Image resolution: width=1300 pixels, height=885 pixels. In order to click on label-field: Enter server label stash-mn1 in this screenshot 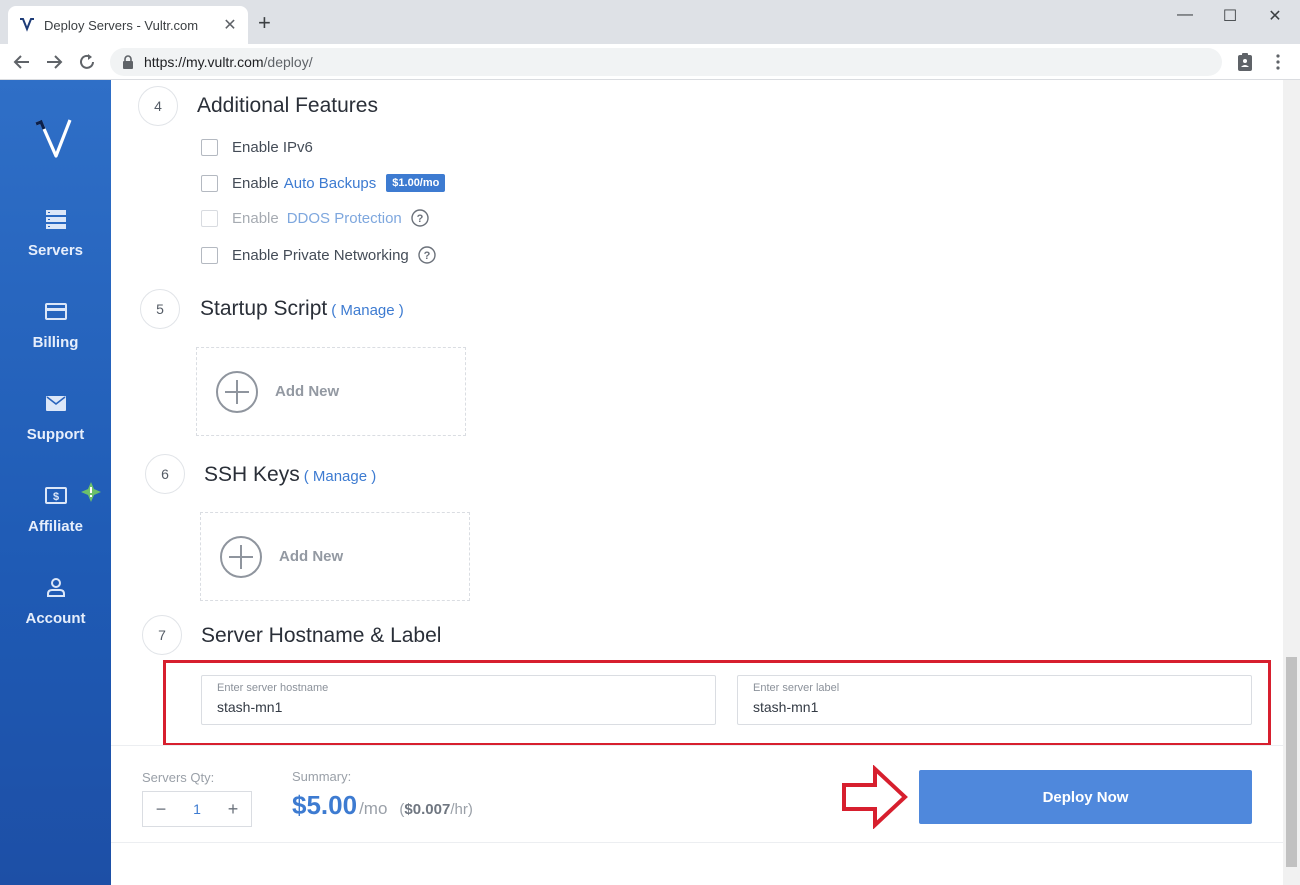, I will do `click(994, 700)`.